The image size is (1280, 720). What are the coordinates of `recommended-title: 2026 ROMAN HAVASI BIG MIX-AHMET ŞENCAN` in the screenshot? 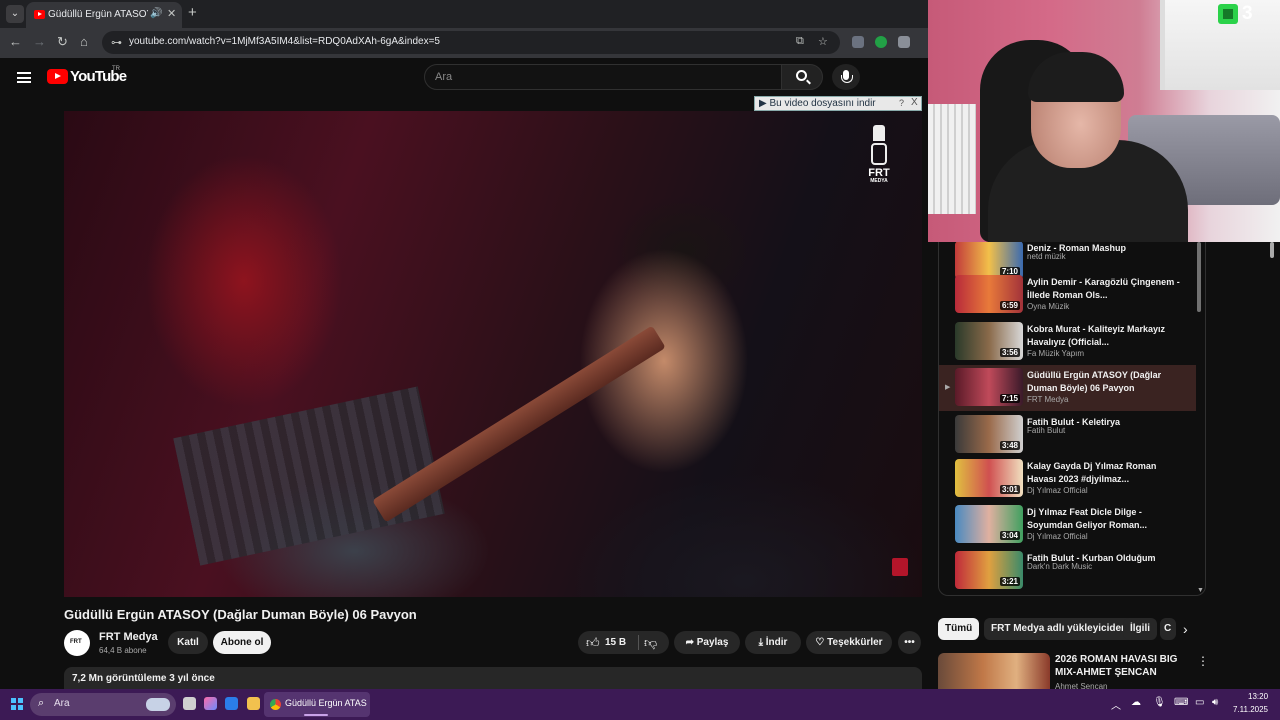 It's located at (1122, 666).